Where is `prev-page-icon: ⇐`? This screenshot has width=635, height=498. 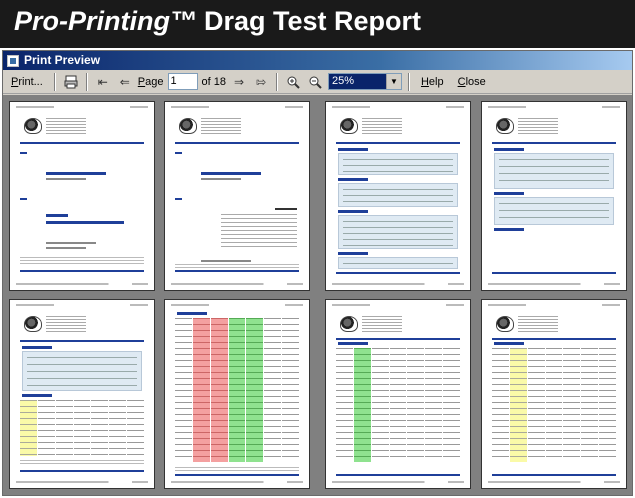
prev-page-icon: ⇐ is located at coordinates (125, 82).